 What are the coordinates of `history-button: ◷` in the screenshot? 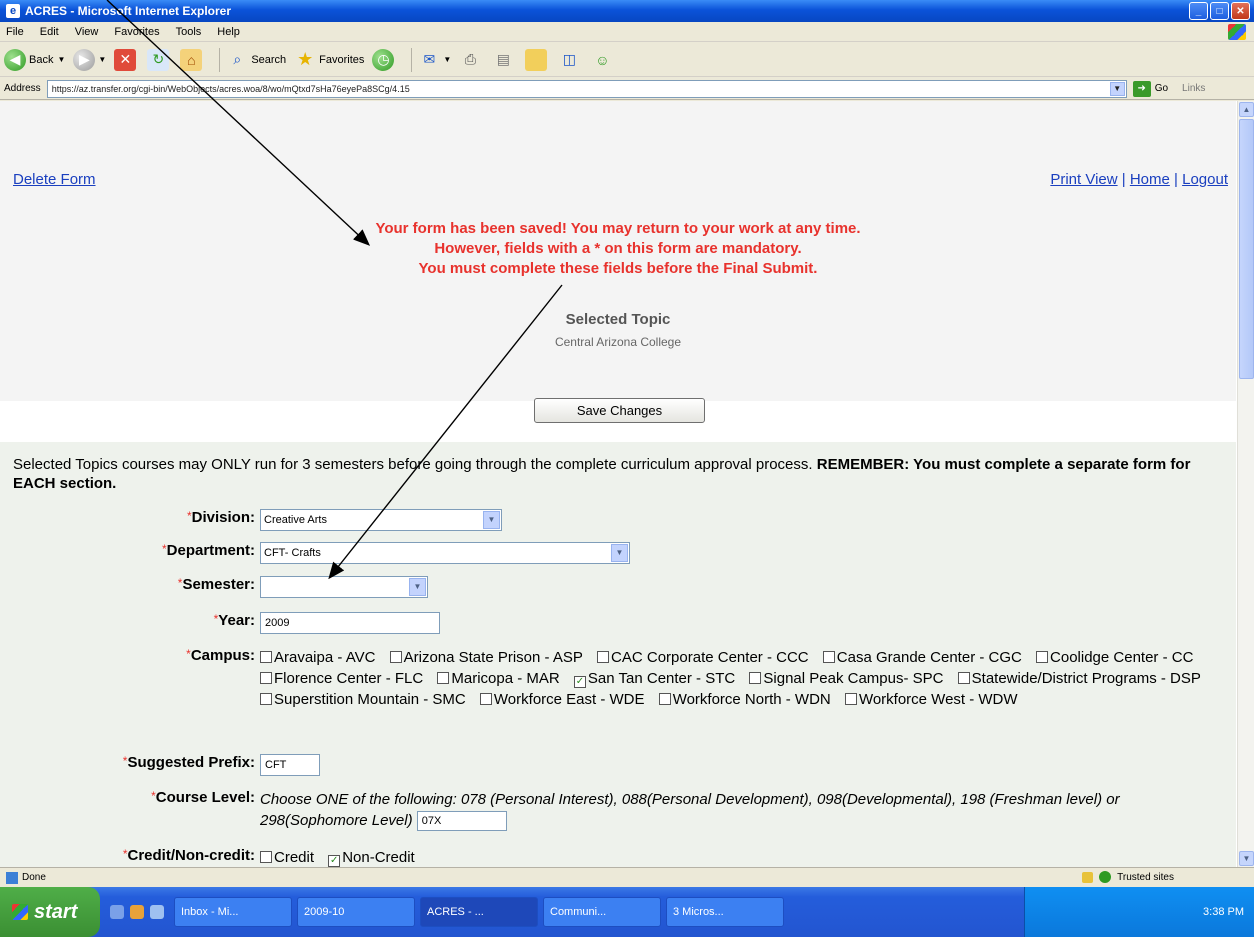 It's located at (384, 59).